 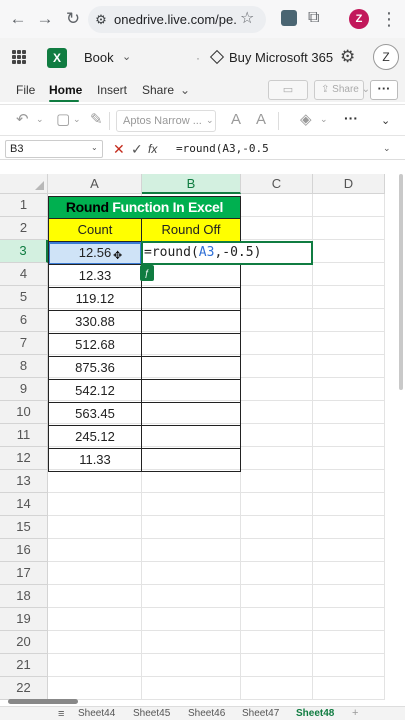 I want to click on value-cell-a3: 12.56, so click(x=95, y=253).